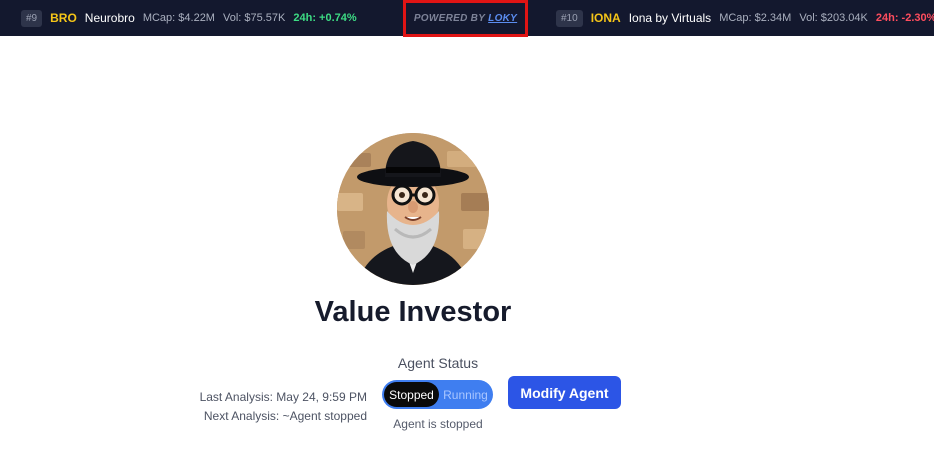 This screenshot has width=934, height=451. I want to click on agent-avatar, so click(413, 209).